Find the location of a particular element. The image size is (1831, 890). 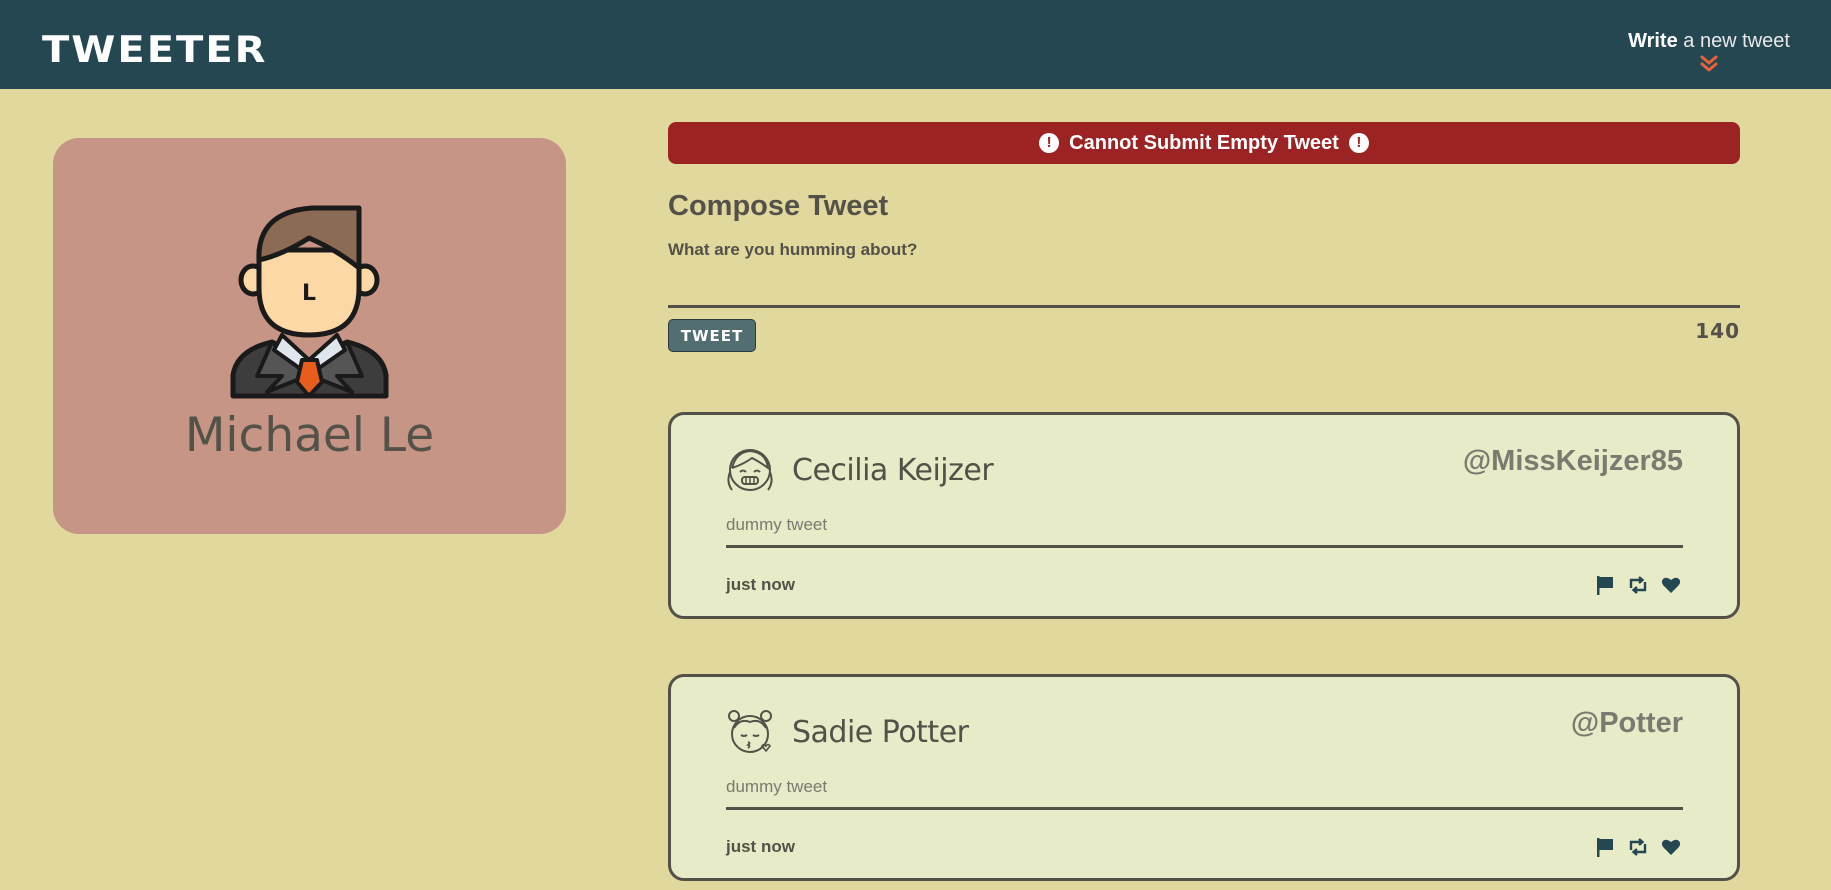

character-counter: 140 is located at coordinates (1717, 331).